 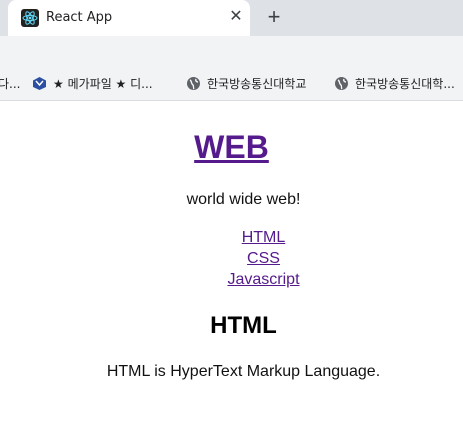 I want to click on page-heading: WEB, so click(x=231, y=147).